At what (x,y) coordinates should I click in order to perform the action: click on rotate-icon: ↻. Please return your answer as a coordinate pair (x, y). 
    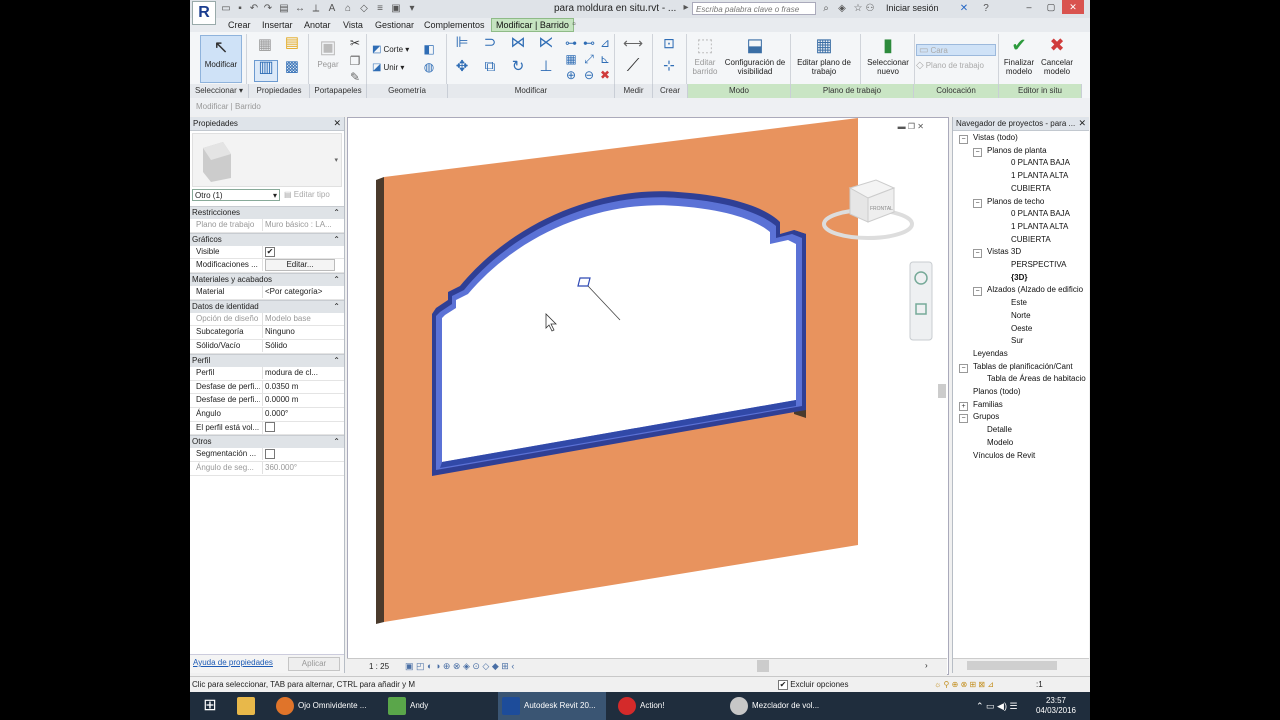
    Looking at the image, I should click on (518, 69).